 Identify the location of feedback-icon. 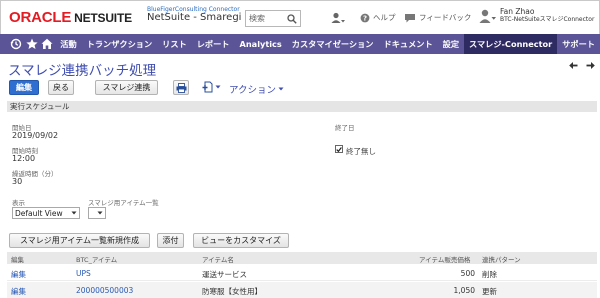
(410, 17).